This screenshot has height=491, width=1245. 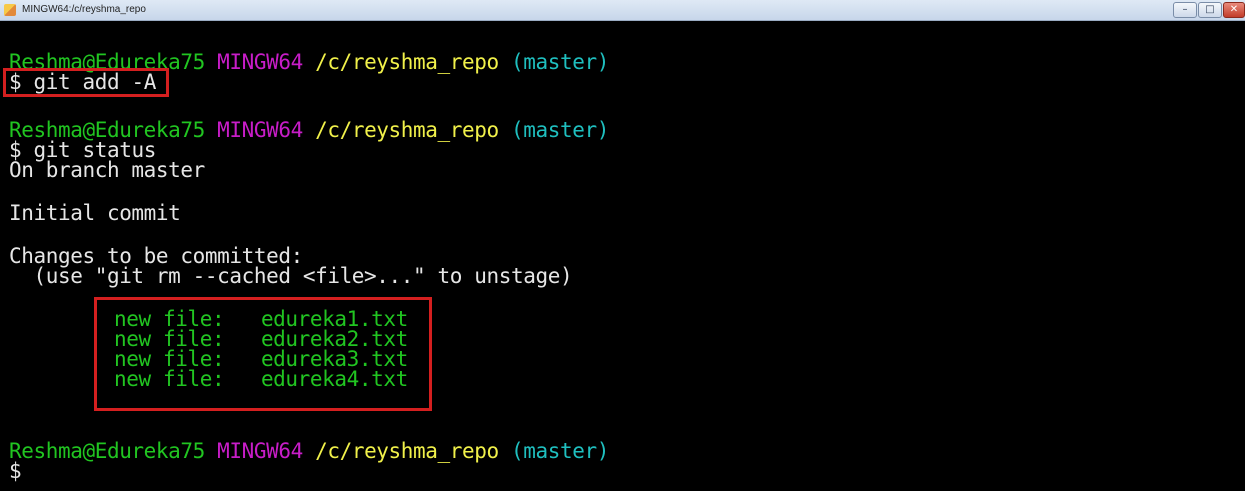 I want to click on mingw-app-icon, so click(x=10, y=10).